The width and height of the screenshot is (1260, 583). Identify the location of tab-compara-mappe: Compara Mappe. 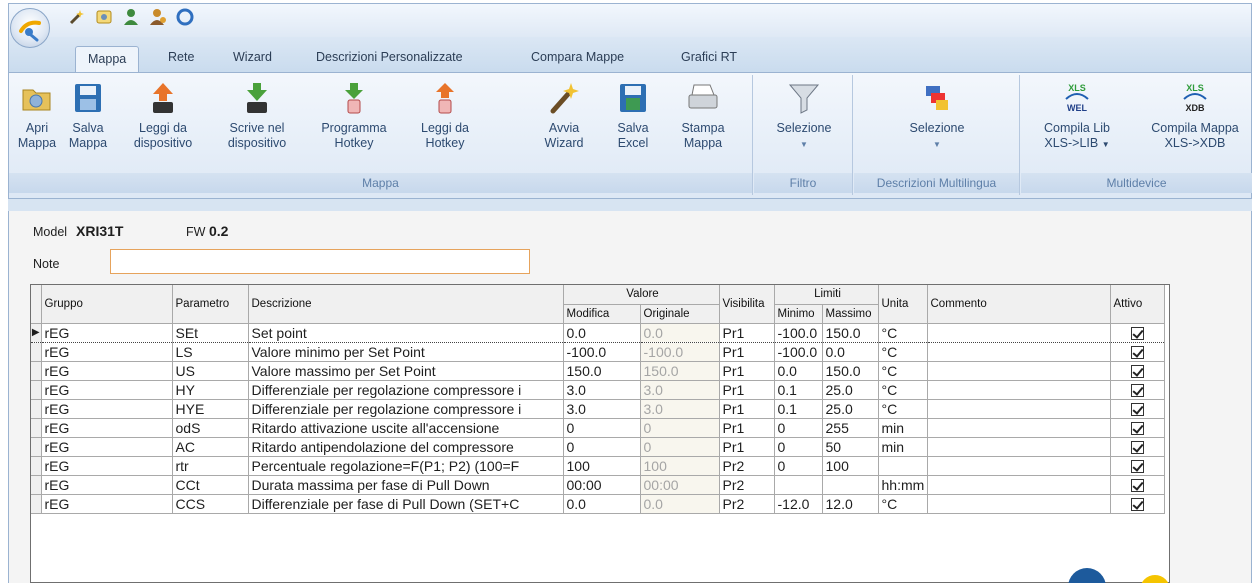
(577, 57).